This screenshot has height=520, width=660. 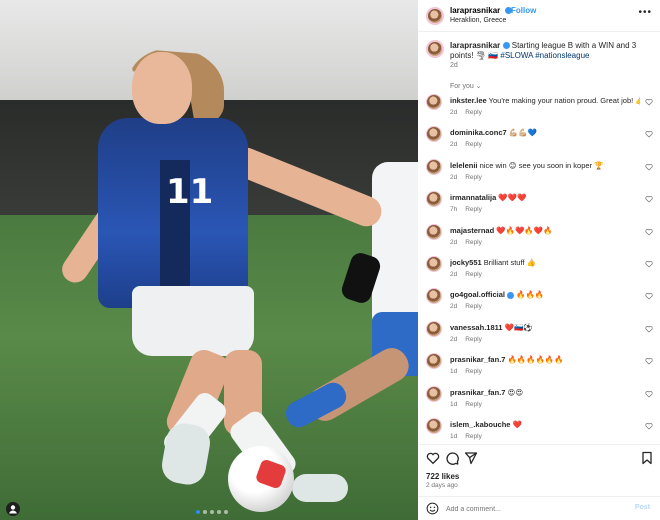 I want to click on comment-body: irmannatalija ❤️❤️❤️, so click(x=545, y=197).